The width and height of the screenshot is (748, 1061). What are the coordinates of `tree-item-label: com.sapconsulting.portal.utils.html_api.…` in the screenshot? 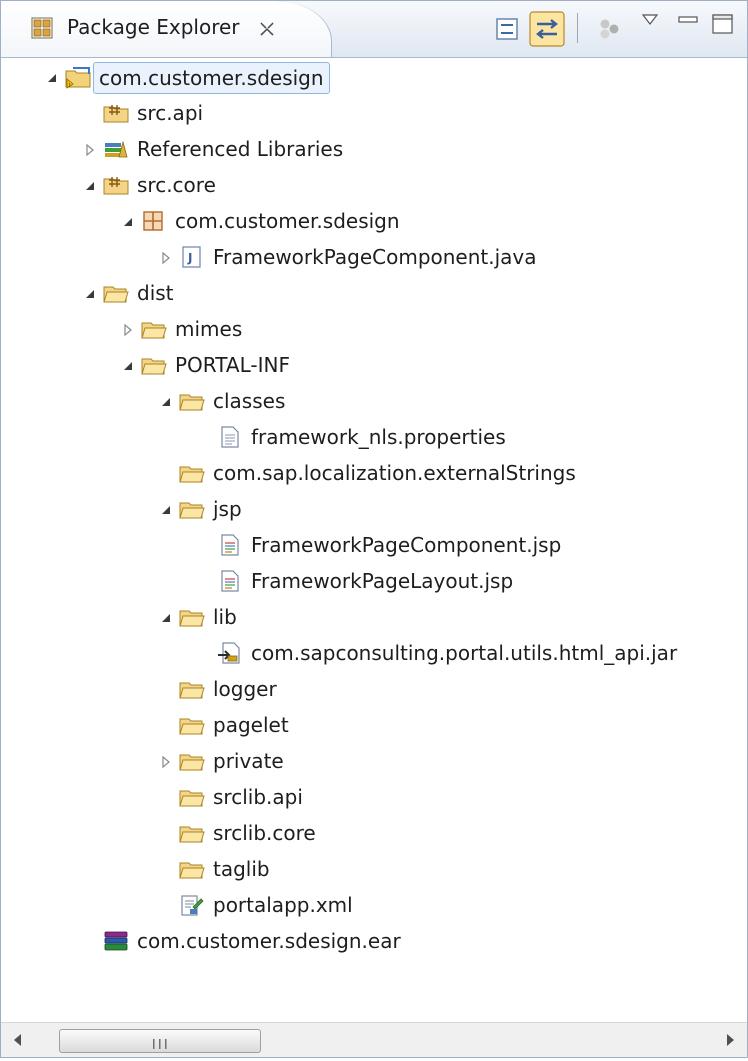 It's located at (464, 653).